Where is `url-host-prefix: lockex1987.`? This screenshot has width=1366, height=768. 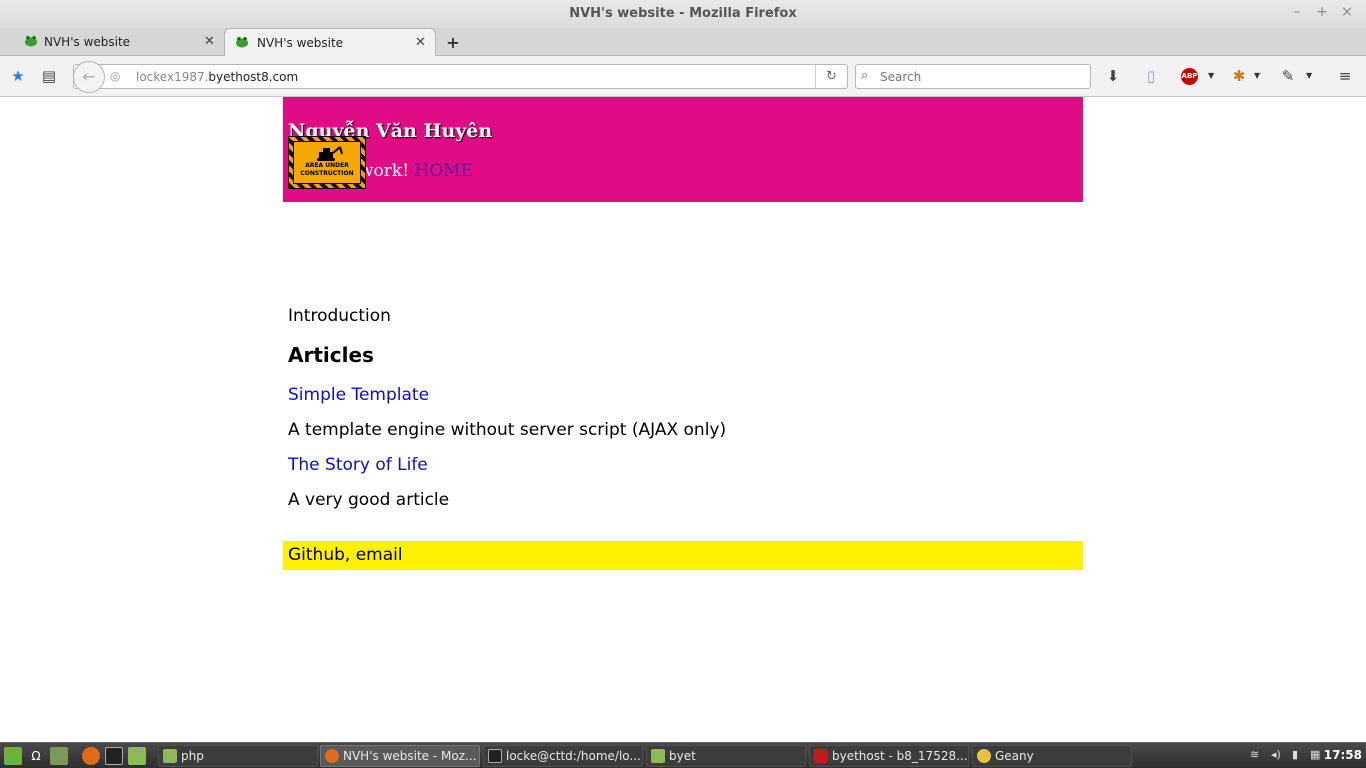 url-host-prefix: lockex1987. is located at coordinates (172, 77).